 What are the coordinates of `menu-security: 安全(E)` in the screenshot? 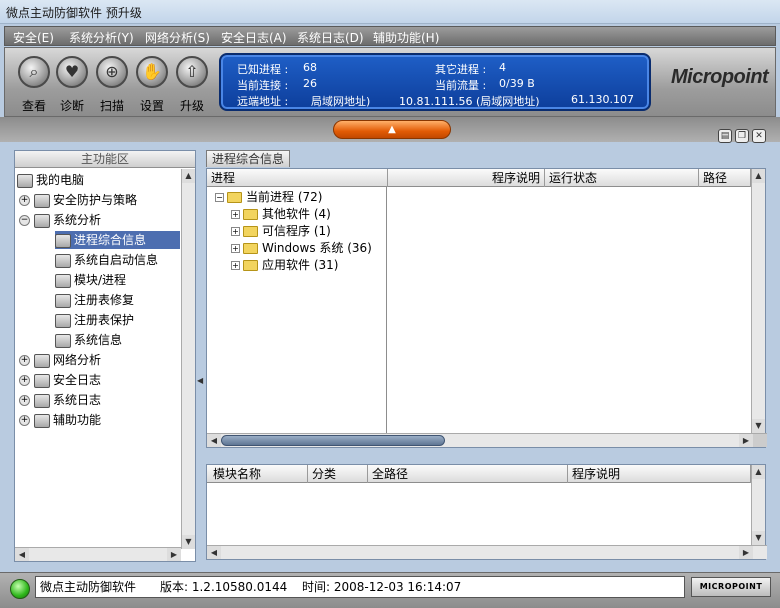 It's located at (33, 37).